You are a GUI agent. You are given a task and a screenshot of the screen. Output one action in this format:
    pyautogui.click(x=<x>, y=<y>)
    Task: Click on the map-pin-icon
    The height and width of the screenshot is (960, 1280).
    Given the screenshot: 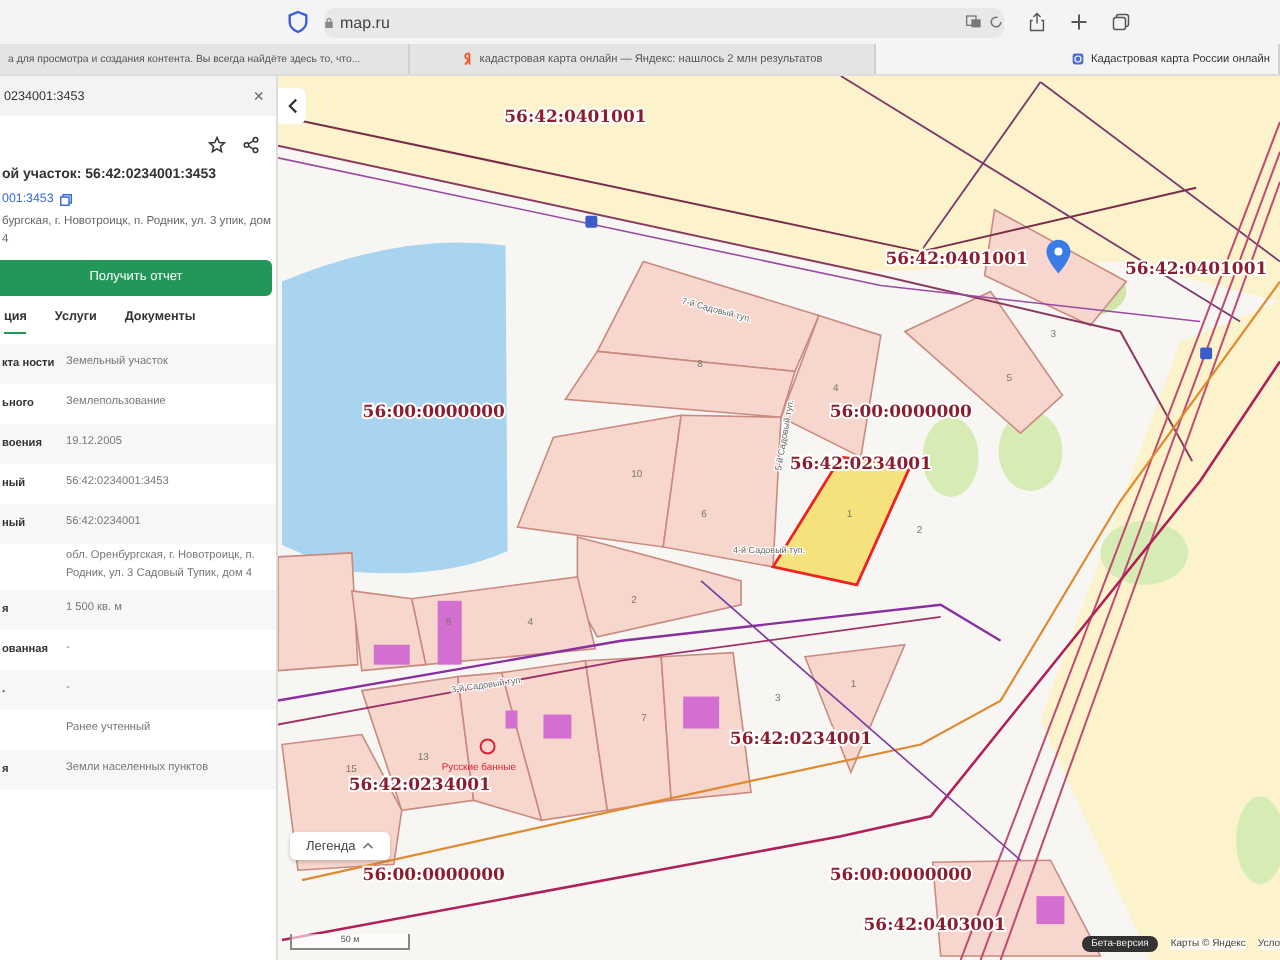 What is the action you would take?
    pyautogui.click(x=1058, y=256)
    